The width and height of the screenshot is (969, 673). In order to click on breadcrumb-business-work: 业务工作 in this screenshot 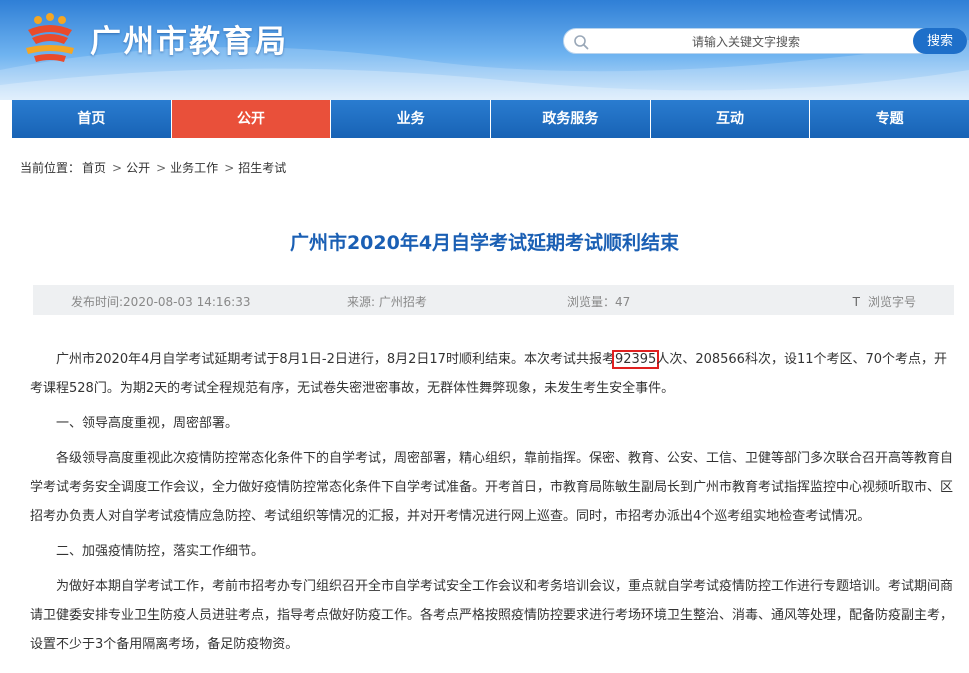, I will do `click(194, 168)`.